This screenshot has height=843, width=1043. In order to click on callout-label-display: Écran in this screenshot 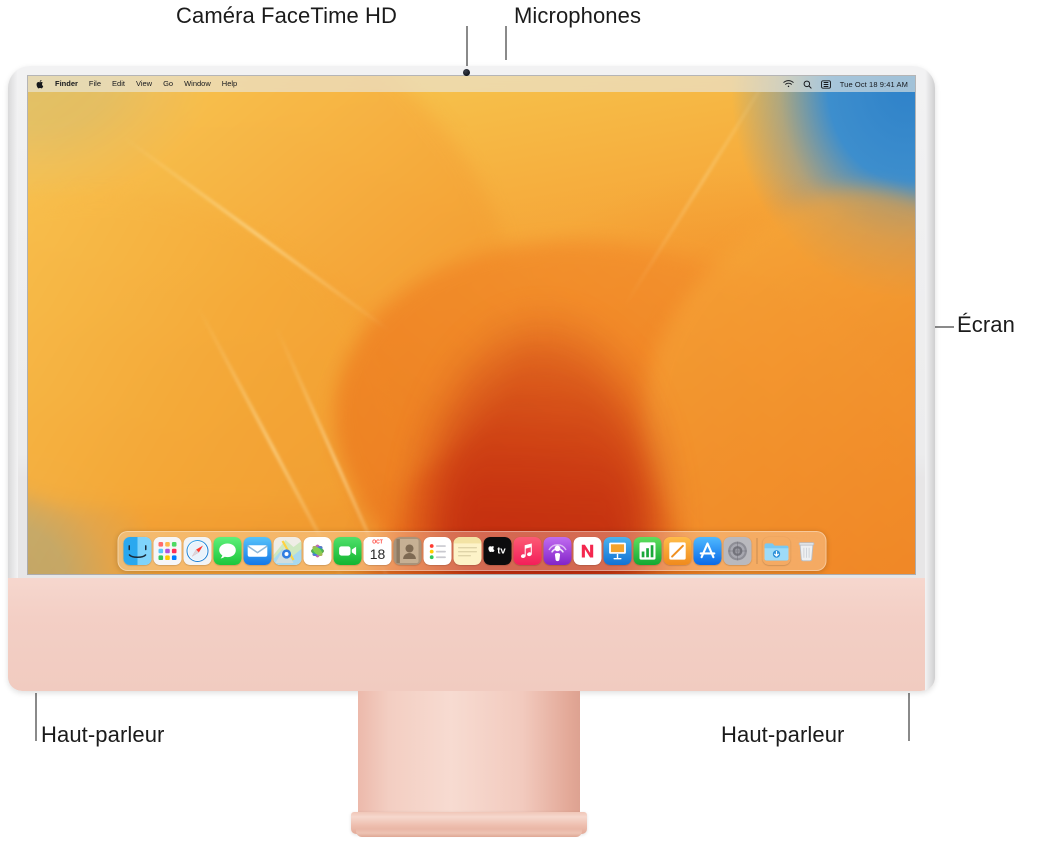, I will do `click(986, 324)`.